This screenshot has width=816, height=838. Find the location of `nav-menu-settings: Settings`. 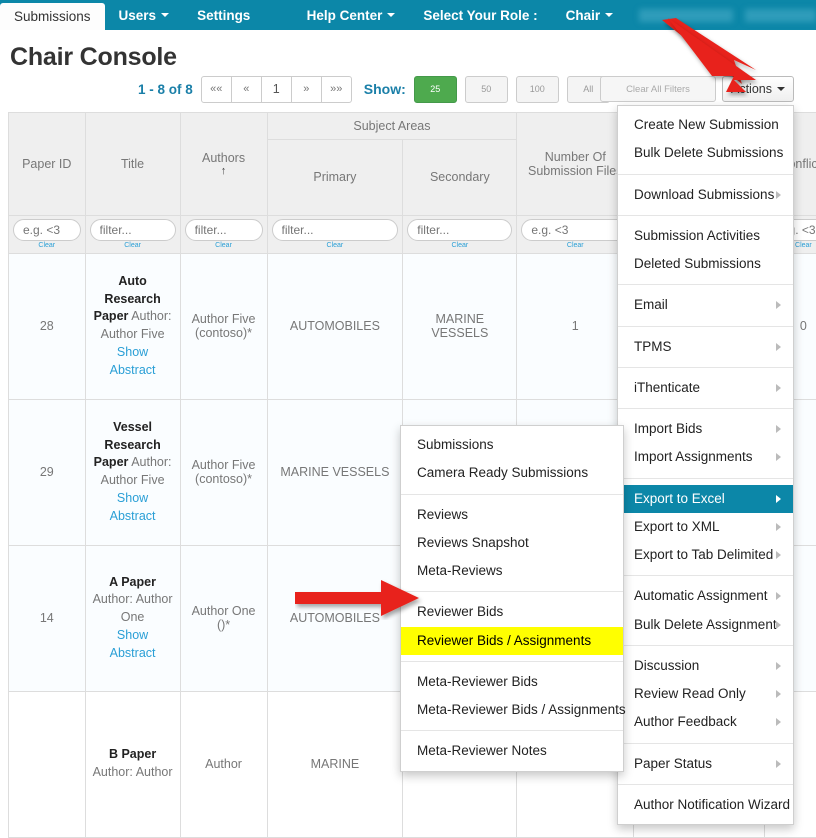

nav-menu-settings: Settings is located at coordinates (223, 15).